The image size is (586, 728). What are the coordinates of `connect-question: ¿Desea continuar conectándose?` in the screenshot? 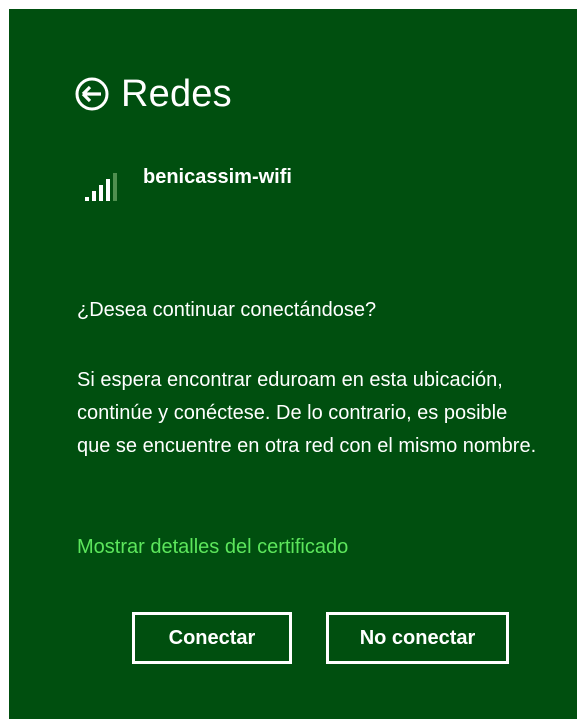 It's located at (227, 310).